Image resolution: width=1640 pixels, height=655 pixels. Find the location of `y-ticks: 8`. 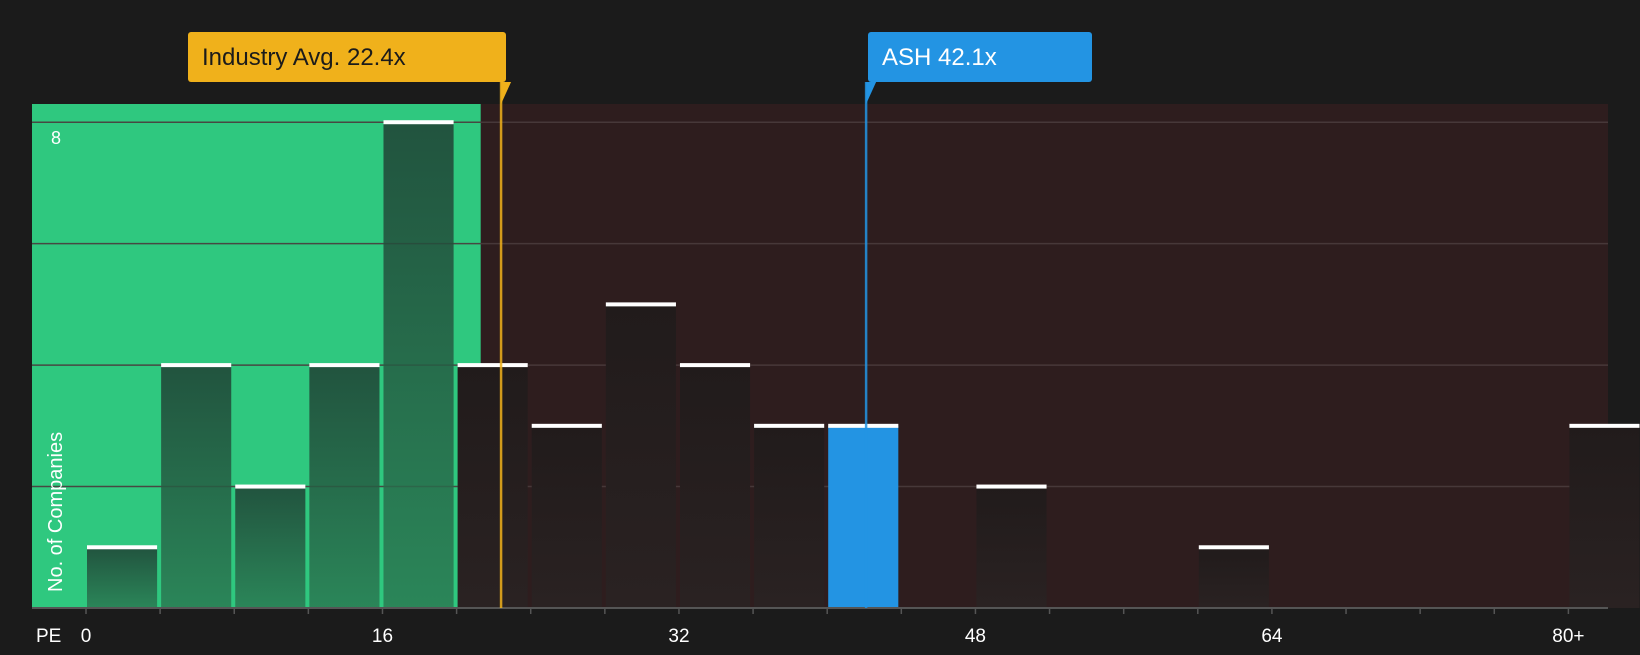

y-ticks: 8 is located at coordinates (56, 138).